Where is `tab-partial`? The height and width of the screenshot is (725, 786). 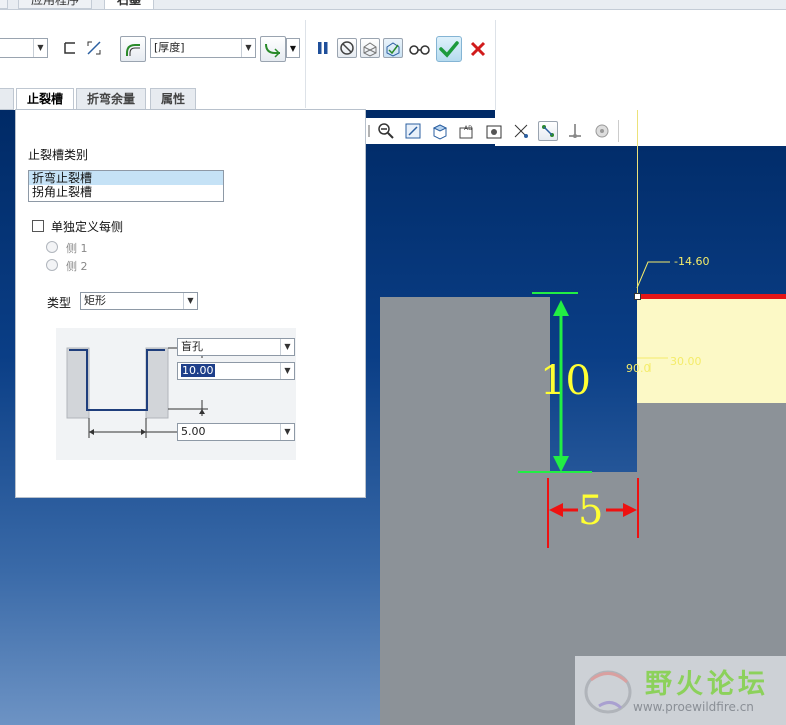
tab-partial is located at coordinates (4, 4).